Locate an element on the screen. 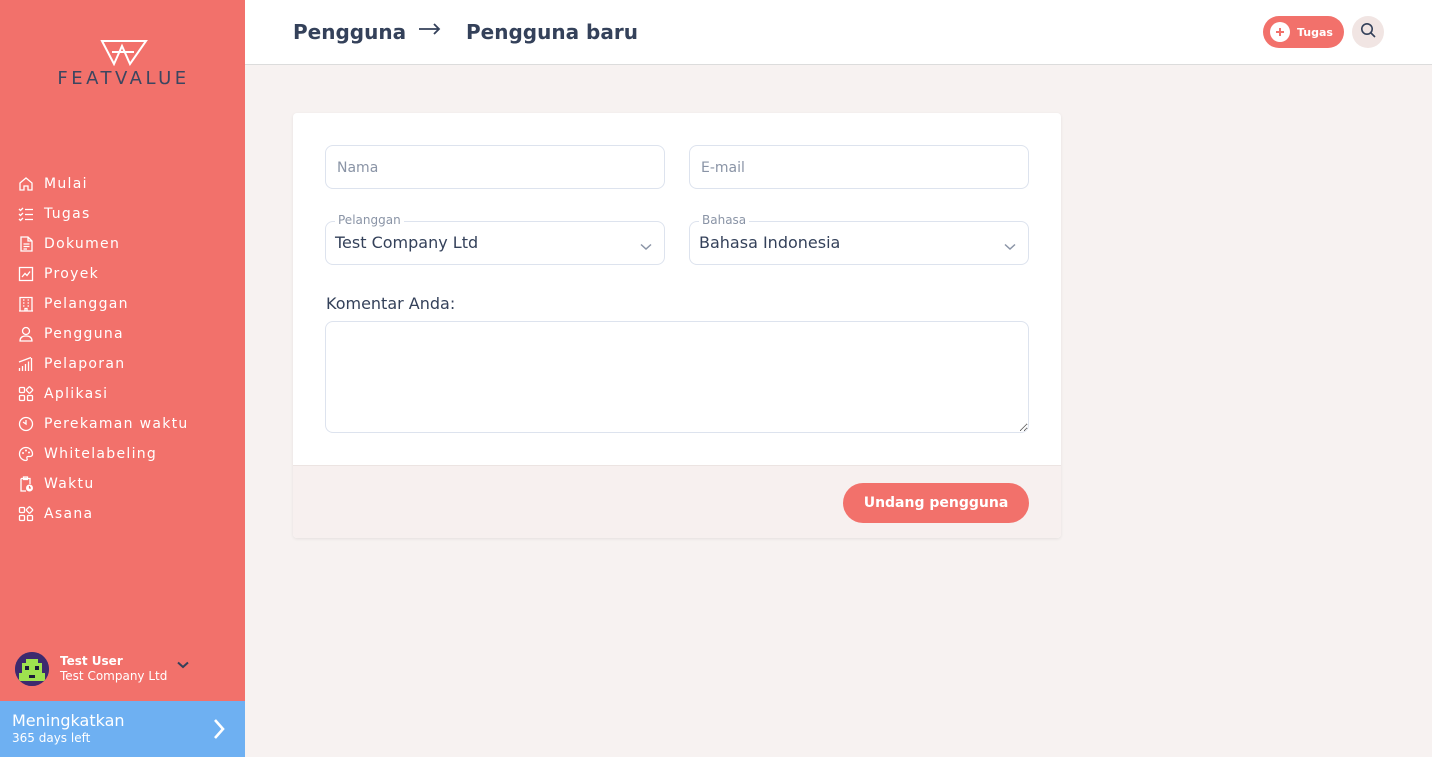  search-icon is located at coordinates (1368, 32).